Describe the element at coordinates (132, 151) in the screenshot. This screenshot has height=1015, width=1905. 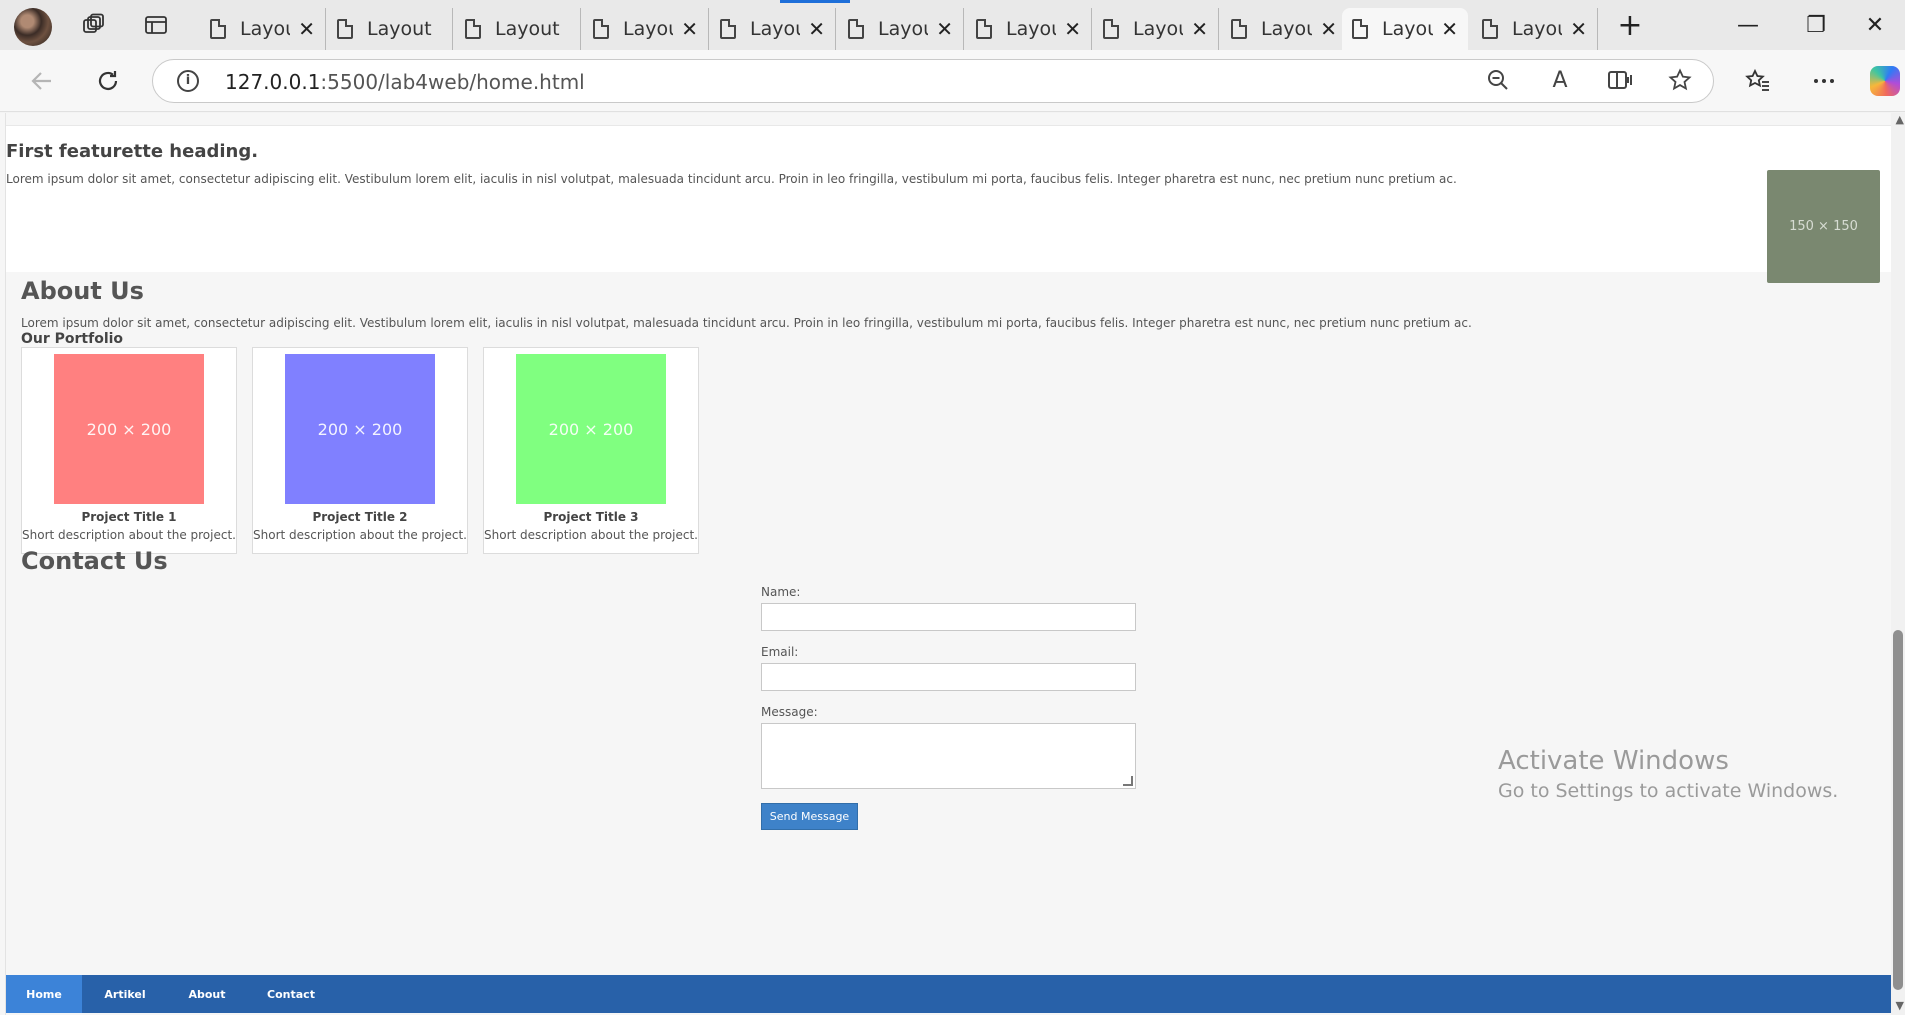
I see `featurette-heading: First featurette heading.` at that location.